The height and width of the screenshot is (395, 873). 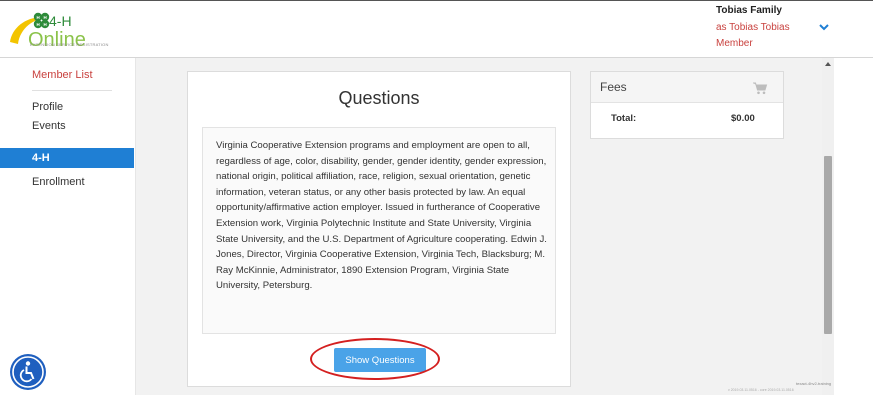 I want to click on user-menu: Tobias Family as Tobias Tobias Member, so click(x=769, y=30).